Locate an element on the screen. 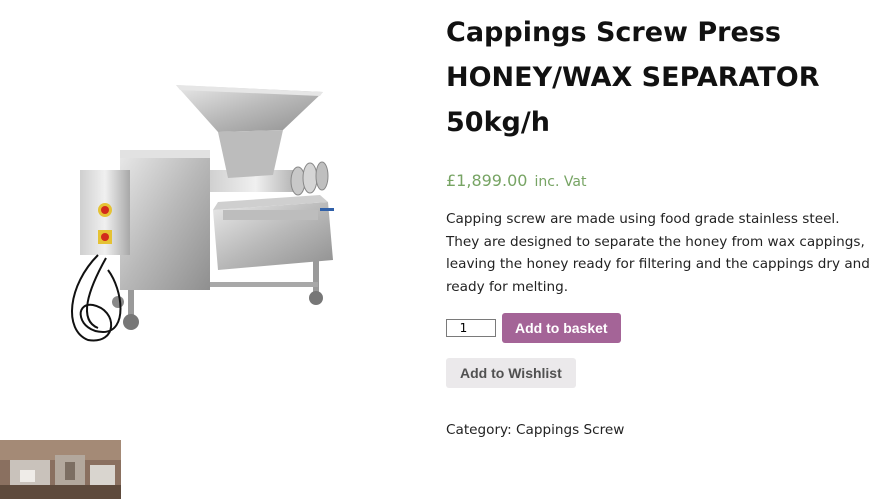  category-label: Category: is located at coordinates (479, 430).